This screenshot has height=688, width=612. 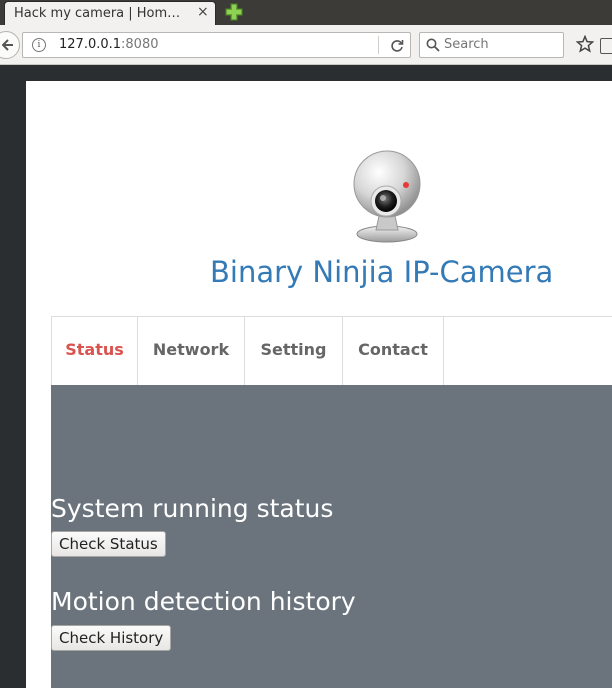 What do you see at coordinates (382, 272) in the screenshot?
I see `site-title: Binary Ninjia IP-Camera` at bounding box center [382, 272].